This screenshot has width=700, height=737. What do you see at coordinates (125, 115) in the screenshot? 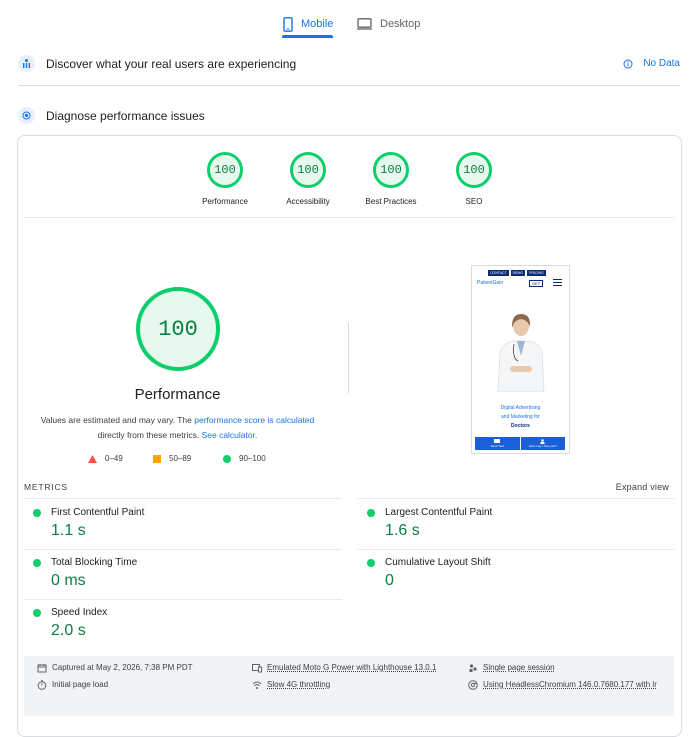
I see `diagnose-title: Diagnose performance issues` at bounding box center [125, 115].